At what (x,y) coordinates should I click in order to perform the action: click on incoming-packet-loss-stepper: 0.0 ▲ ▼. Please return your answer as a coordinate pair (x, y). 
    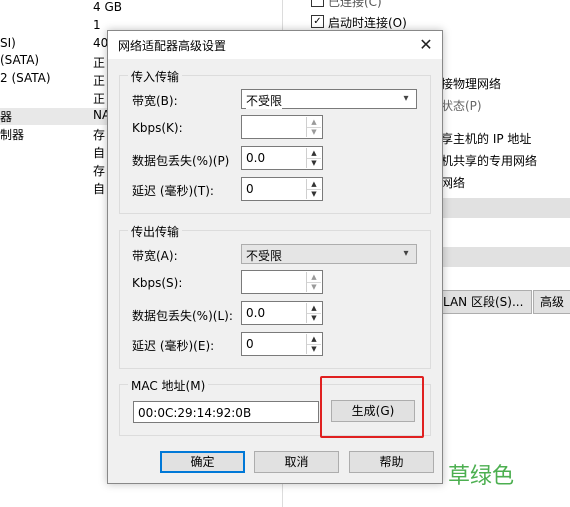
    Looking at the image, I should click on (282, 158).